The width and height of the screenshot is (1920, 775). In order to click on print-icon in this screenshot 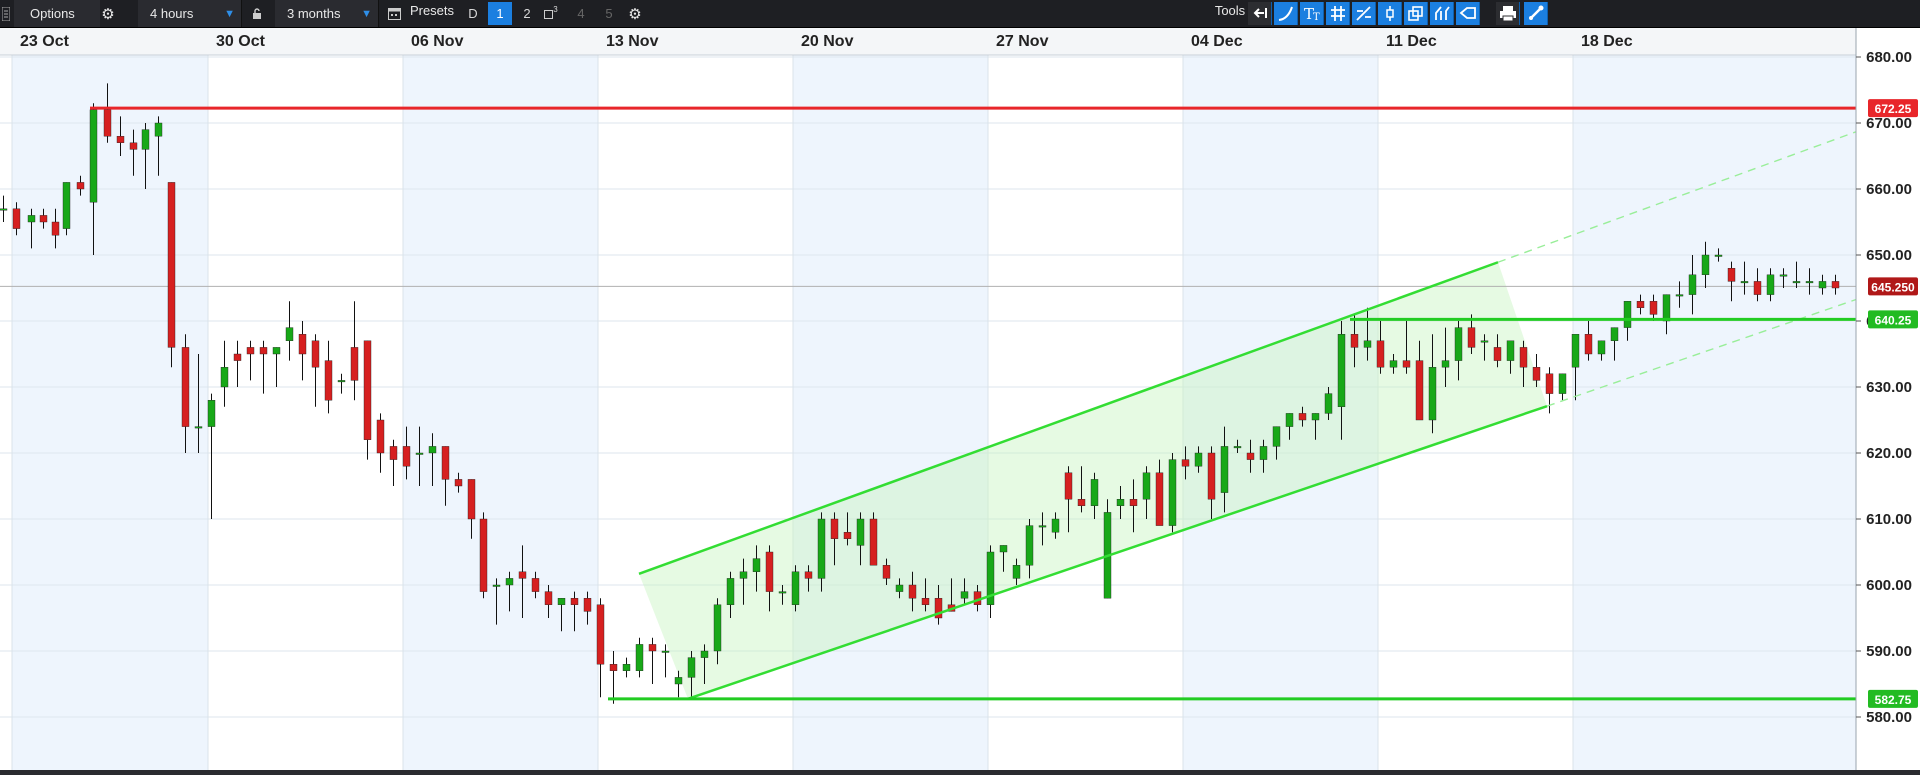, I will do `click(1508, 13)`.